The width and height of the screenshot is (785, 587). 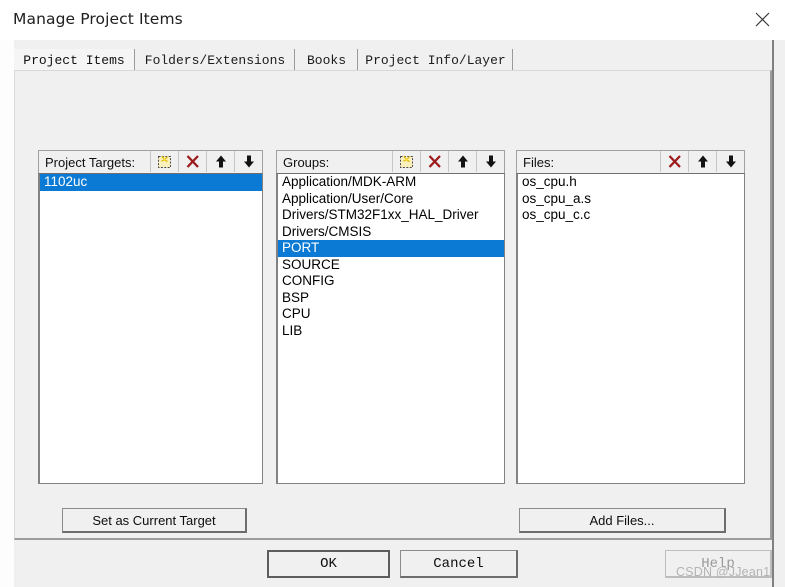 I want to click on tab-project-info-layer: Project Info/Layer, so click(x=436, y=60).